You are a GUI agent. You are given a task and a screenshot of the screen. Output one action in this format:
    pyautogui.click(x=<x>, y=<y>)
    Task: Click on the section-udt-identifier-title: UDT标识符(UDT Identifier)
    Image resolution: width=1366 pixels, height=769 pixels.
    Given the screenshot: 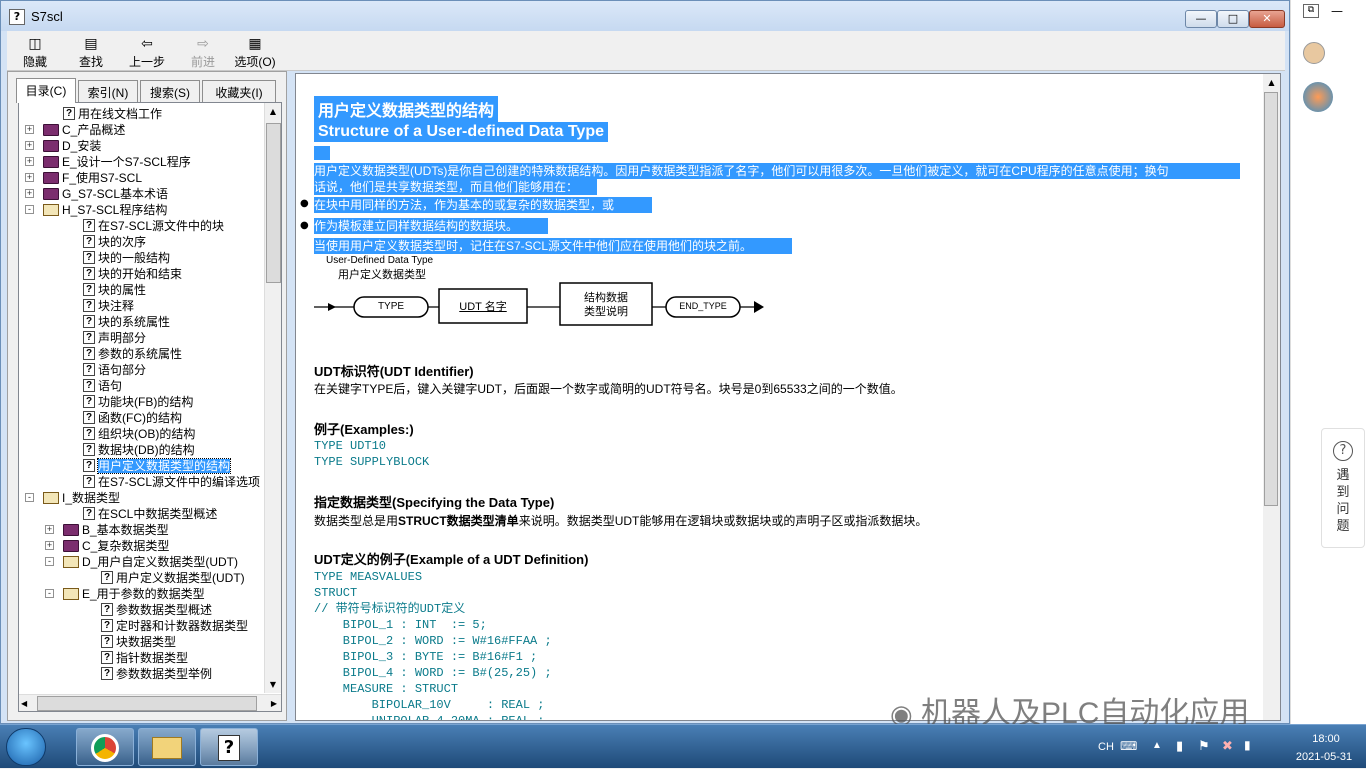 What is the action you would take?
    pyautogui.click(x=394, y=371)
    